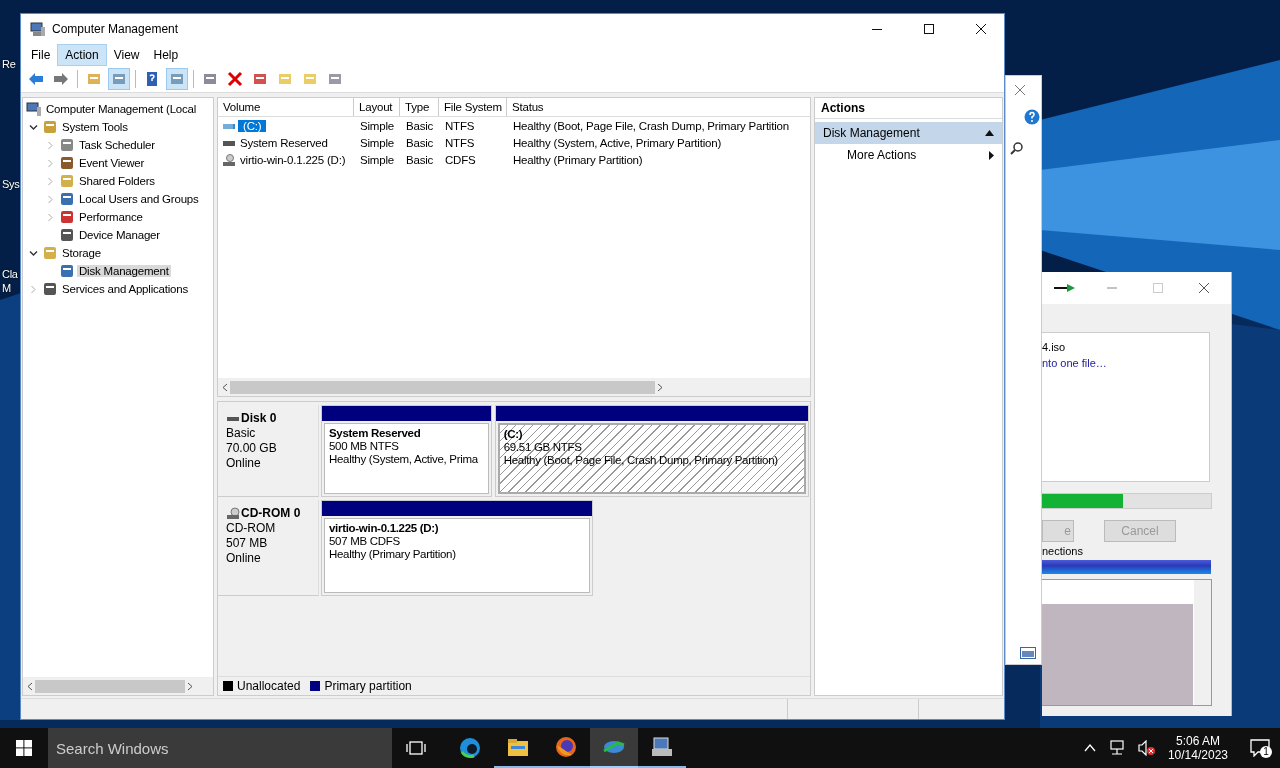  What do you see at coordinates (393, 554) in the screenshot?
I see `partition-status: Healthy (Primary Partition)` at bounding box center [393, 554].